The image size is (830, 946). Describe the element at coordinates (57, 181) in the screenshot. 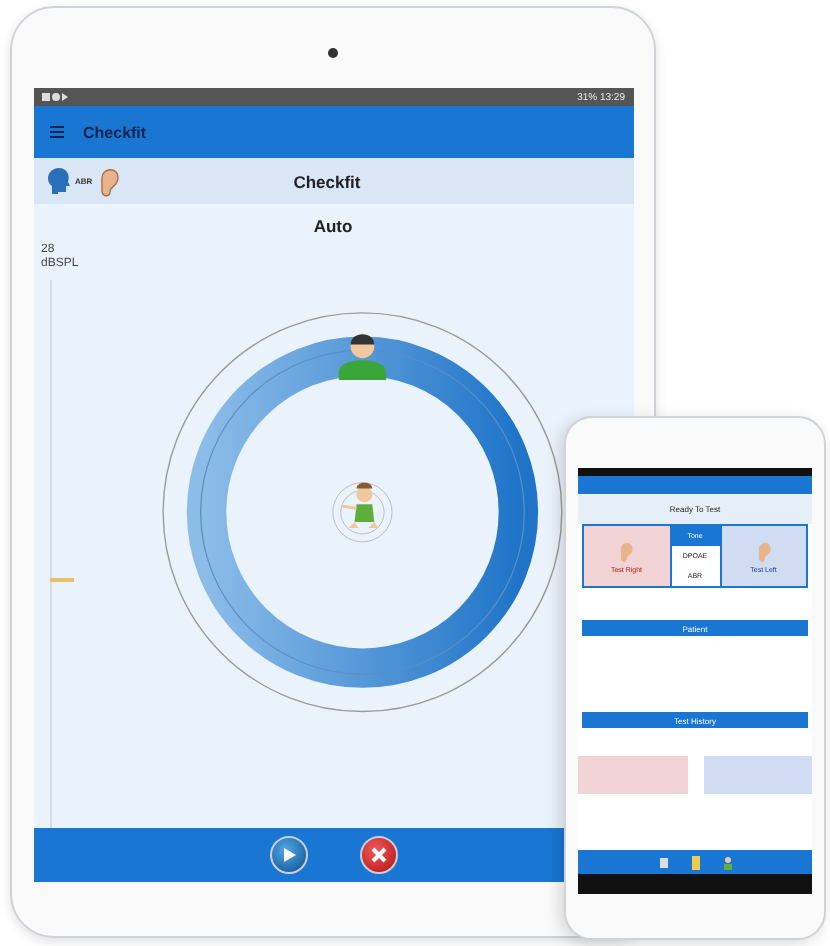

I see `head-icon` at that location.